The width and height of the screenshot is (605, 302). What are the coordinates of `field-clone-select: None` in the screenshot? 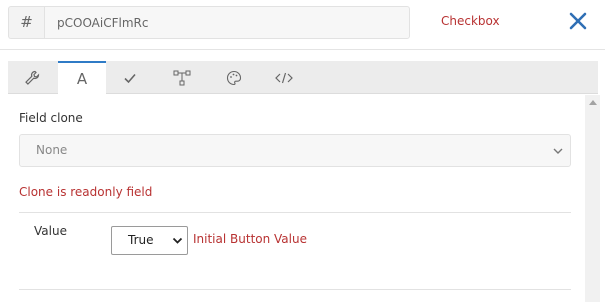 It's located at (295, 150).